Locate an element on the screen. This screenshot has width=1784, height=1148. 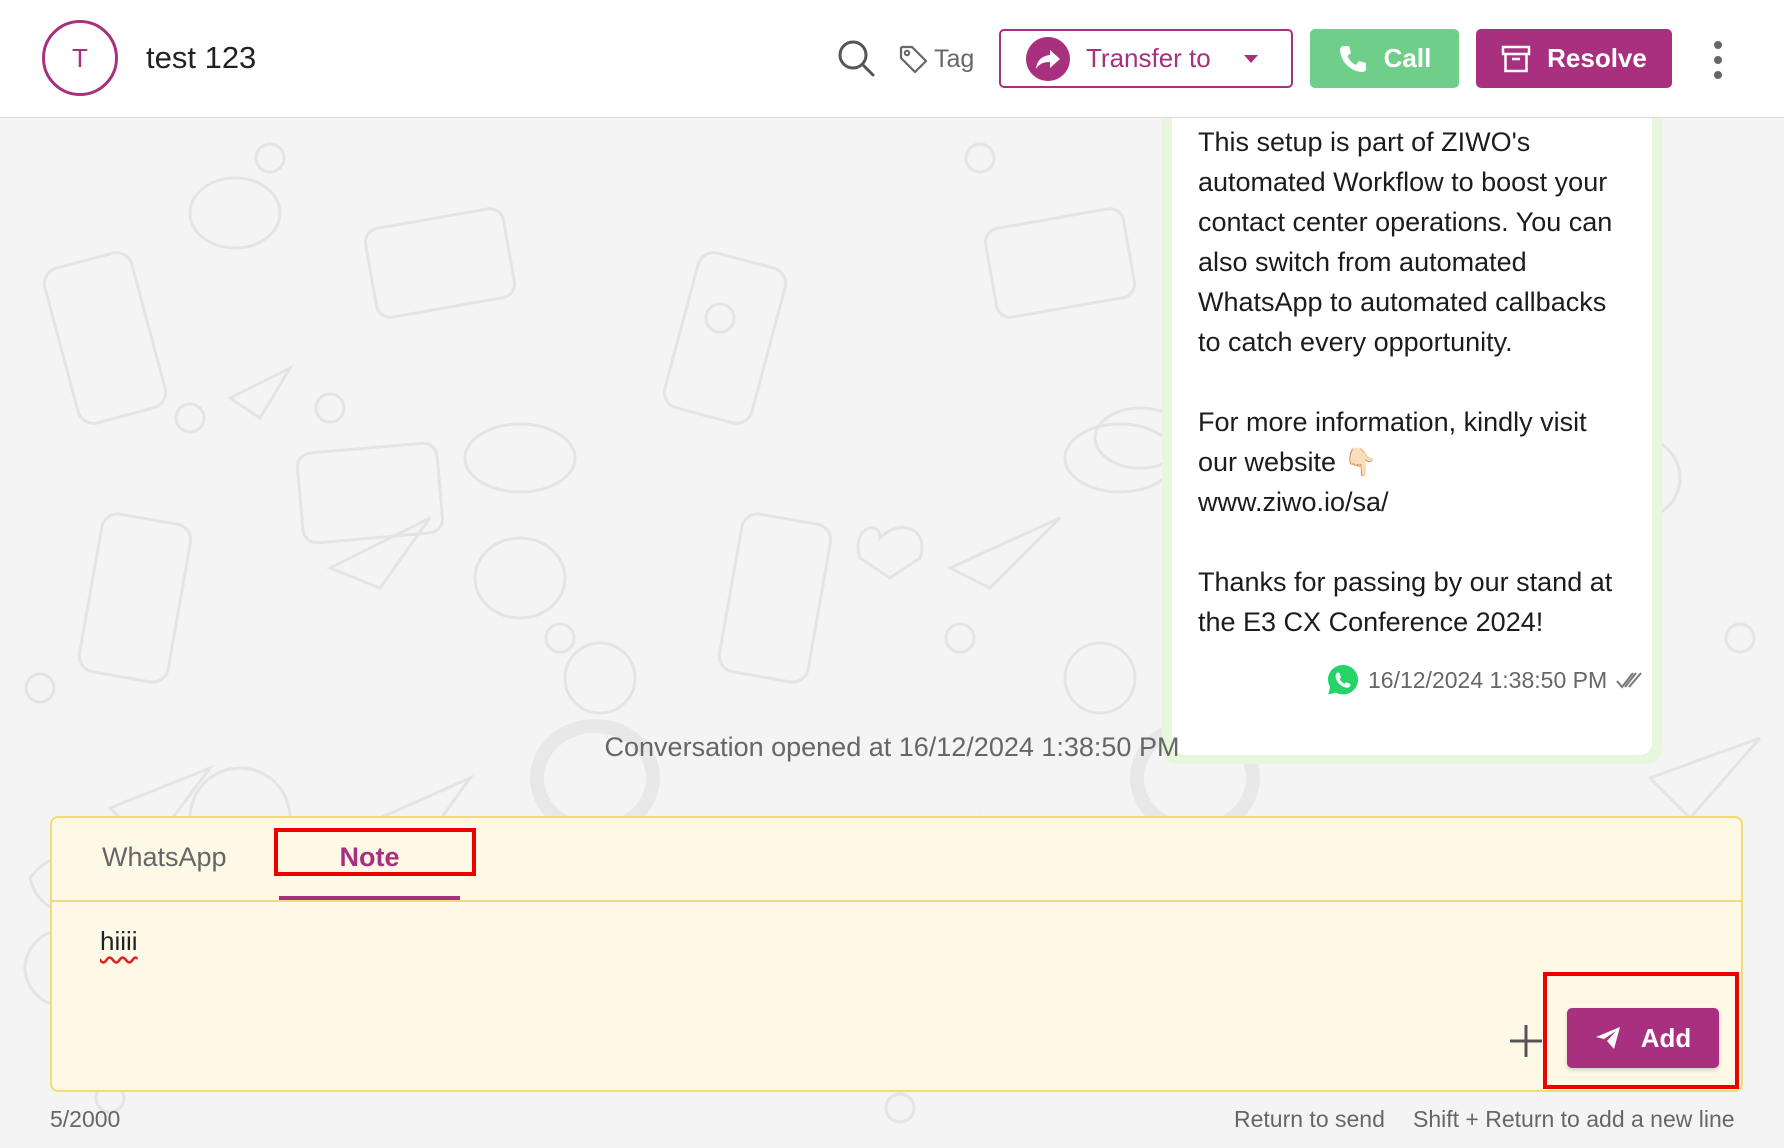
phone-icon is located at coordinates (1352, 58).